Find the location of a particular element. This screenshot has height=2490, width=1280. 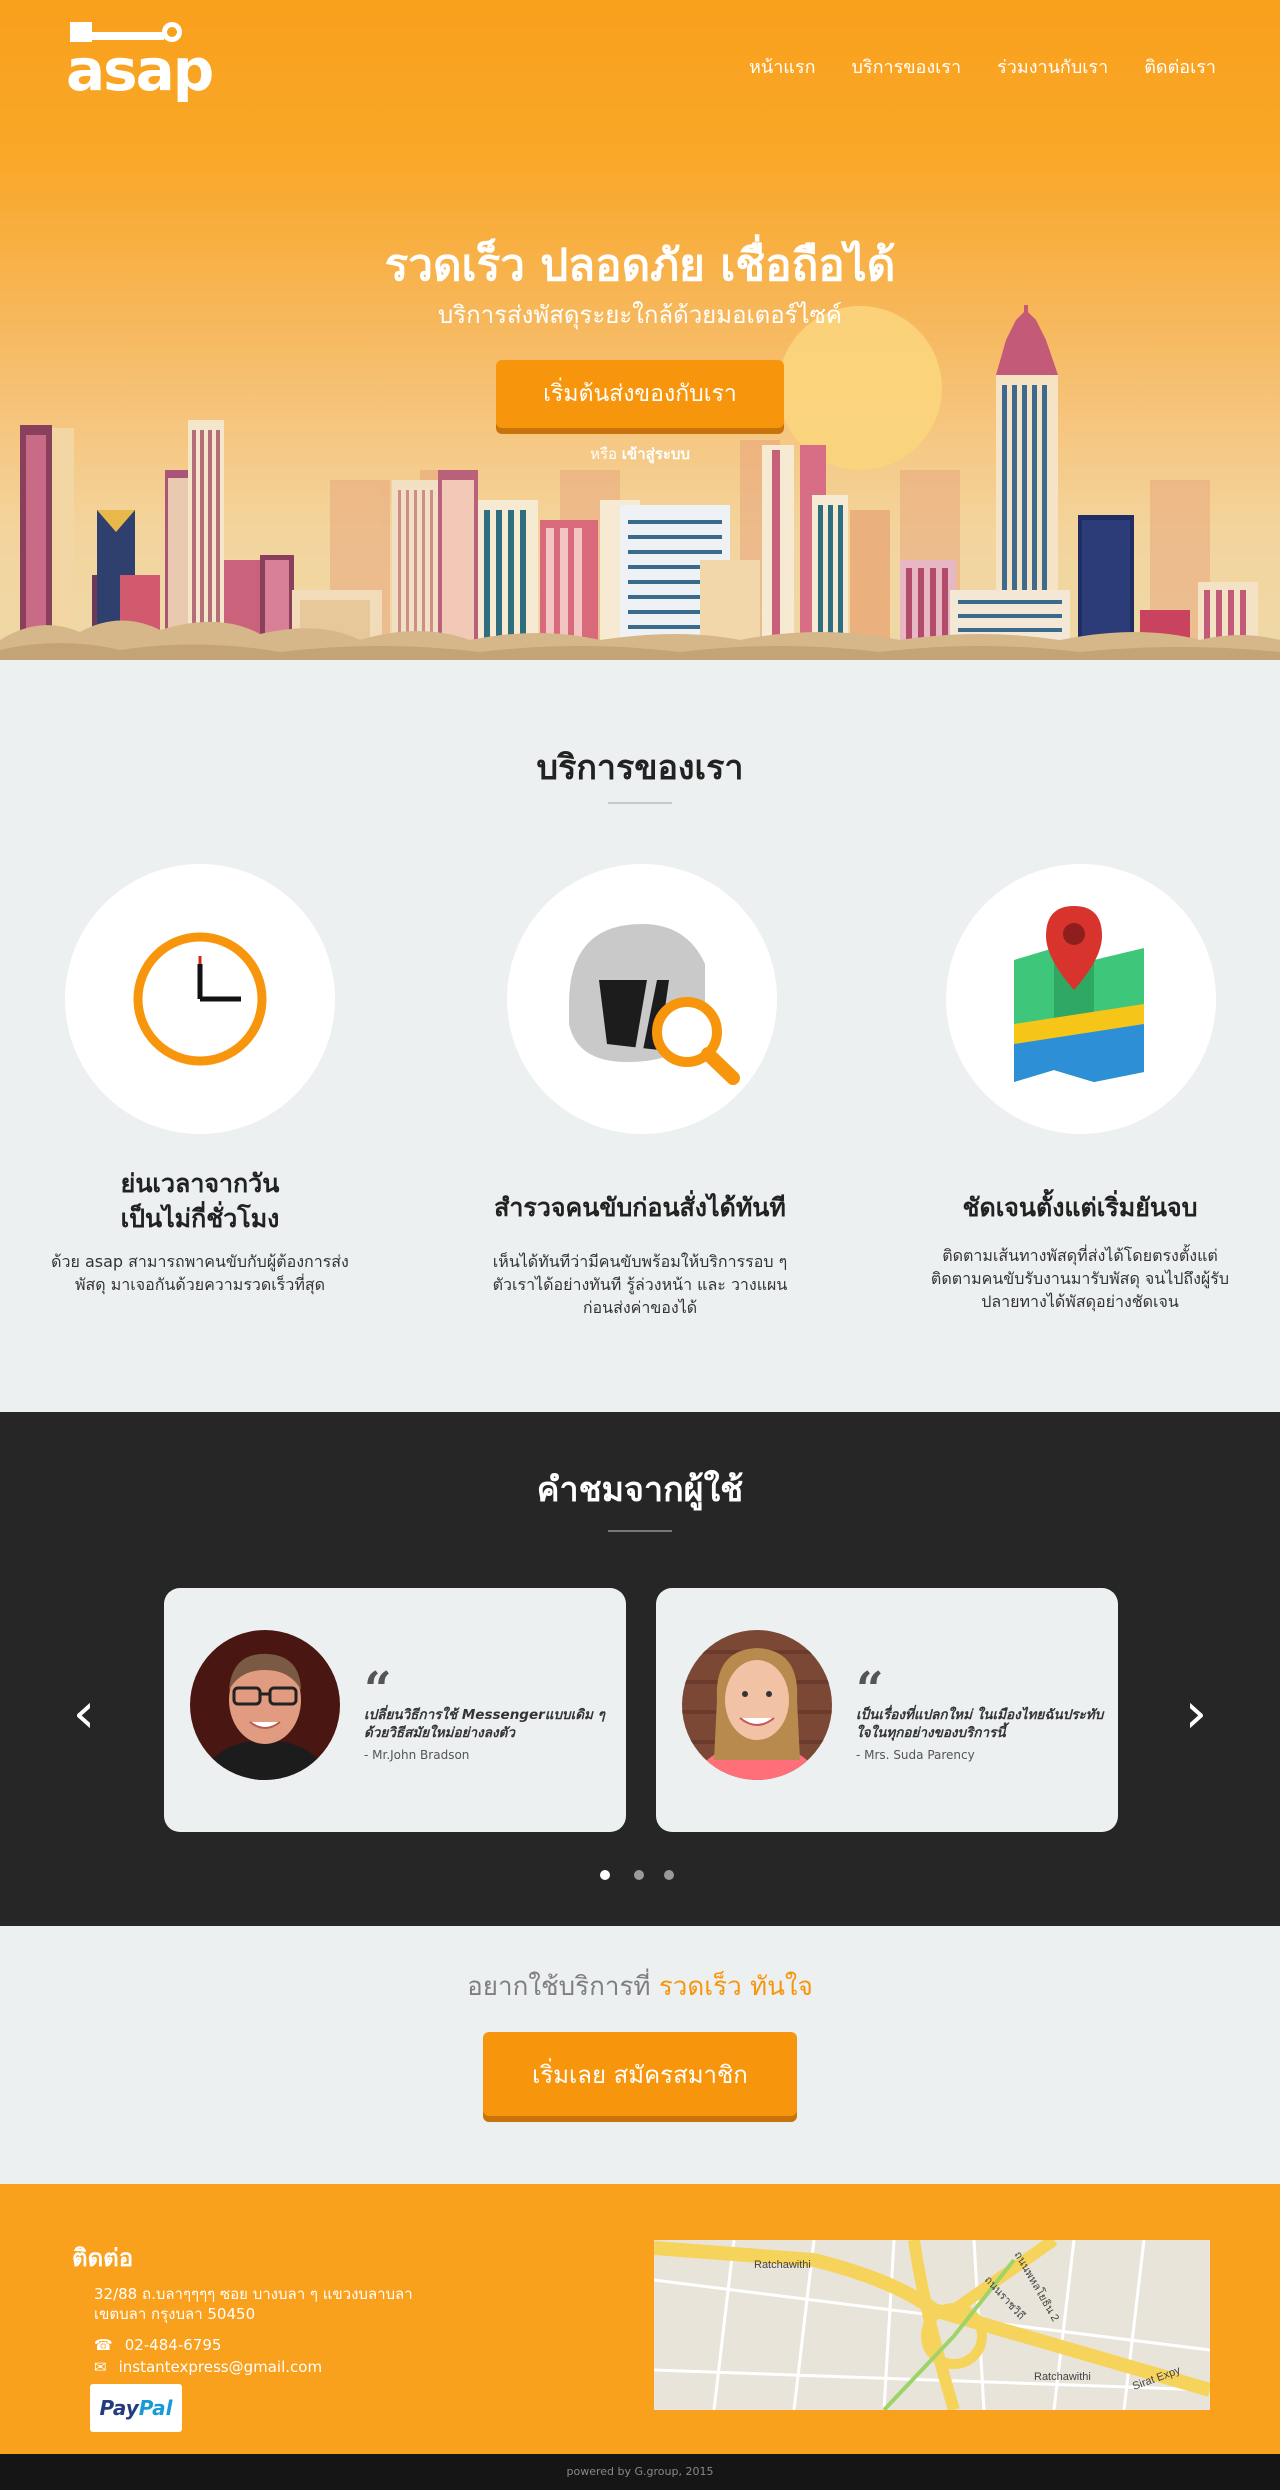

testimonials-title: คำชมจากผู้ใช้ is located at coordinates (640, 1490).